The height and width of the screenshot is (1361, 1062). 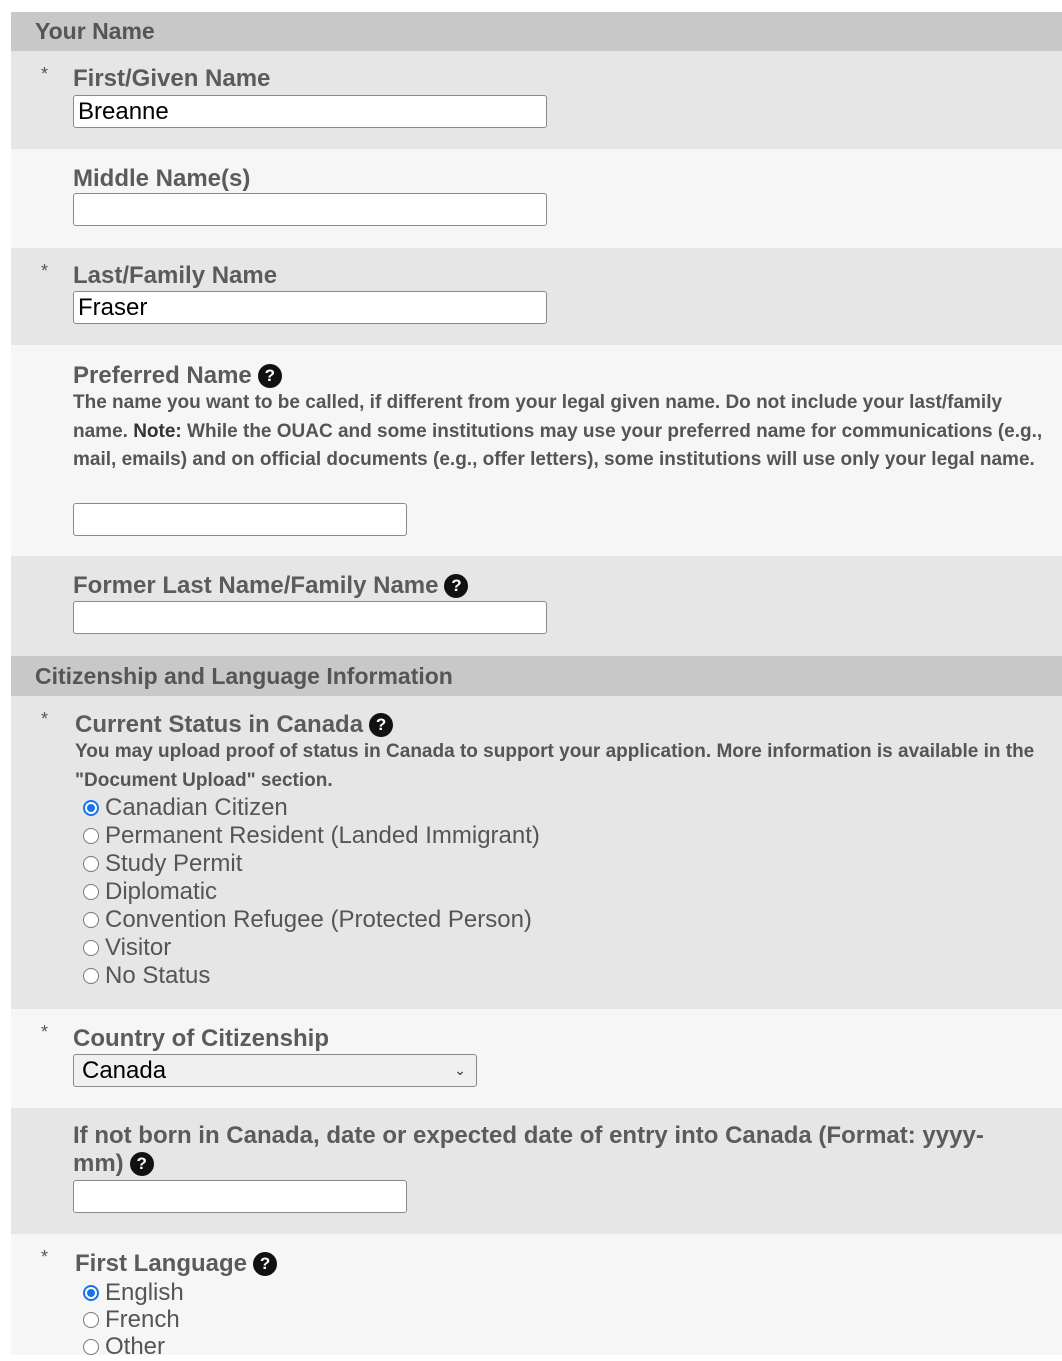 What do you see at coordinates (142, 1319) in the screenshot?
I see `language-option-label: French` at bounding box center [142, 1319].